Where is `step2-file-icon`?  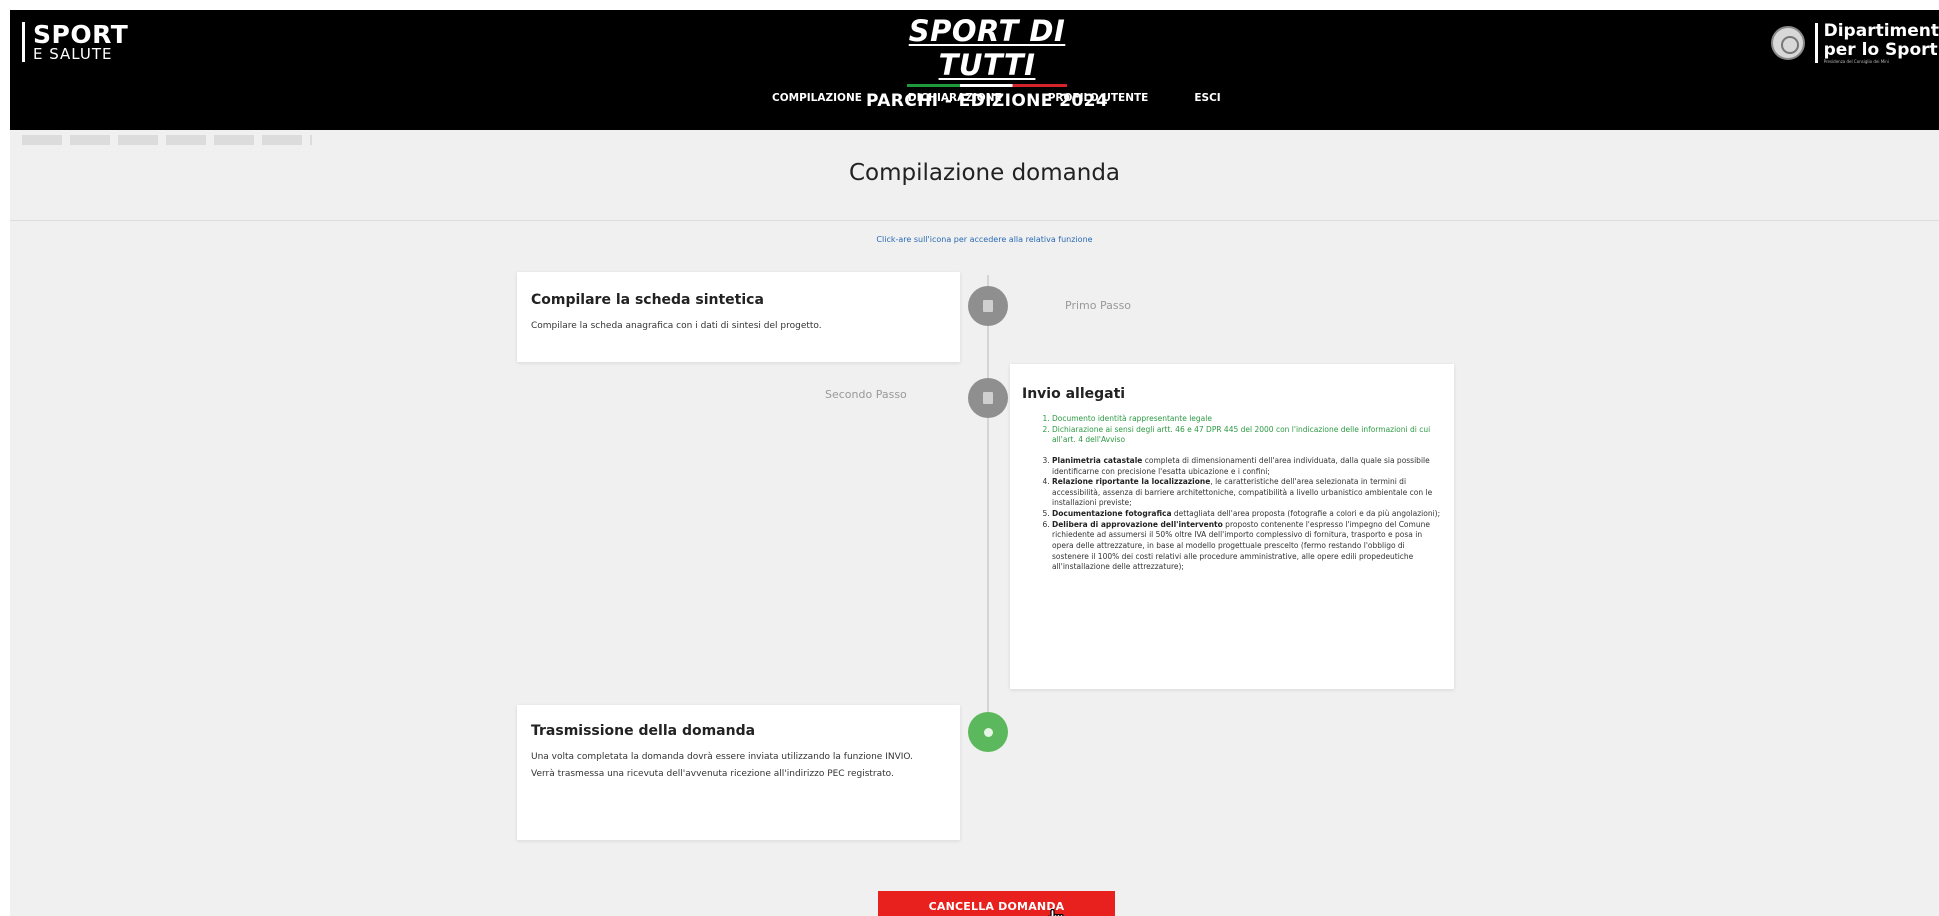
step2-file-icon is located at coordinates (988, 398).